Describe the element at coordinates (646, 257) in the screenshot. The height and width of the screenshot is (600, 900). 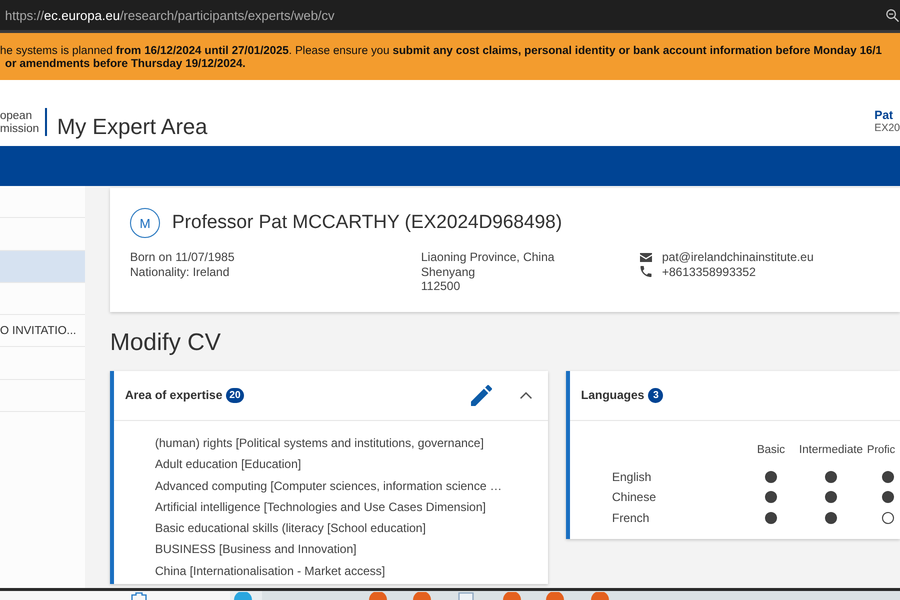
I see `envelope-icon` at that location.